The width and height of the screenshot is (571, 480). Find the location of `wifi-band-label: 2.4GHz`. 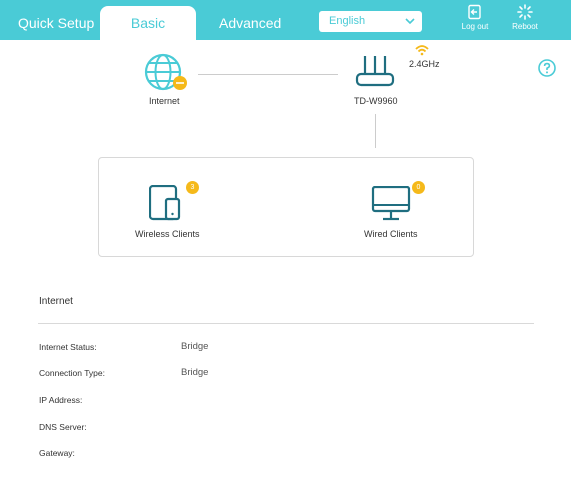

wifi-band-label: 2.4GHz is located at coordinates (424, 64).